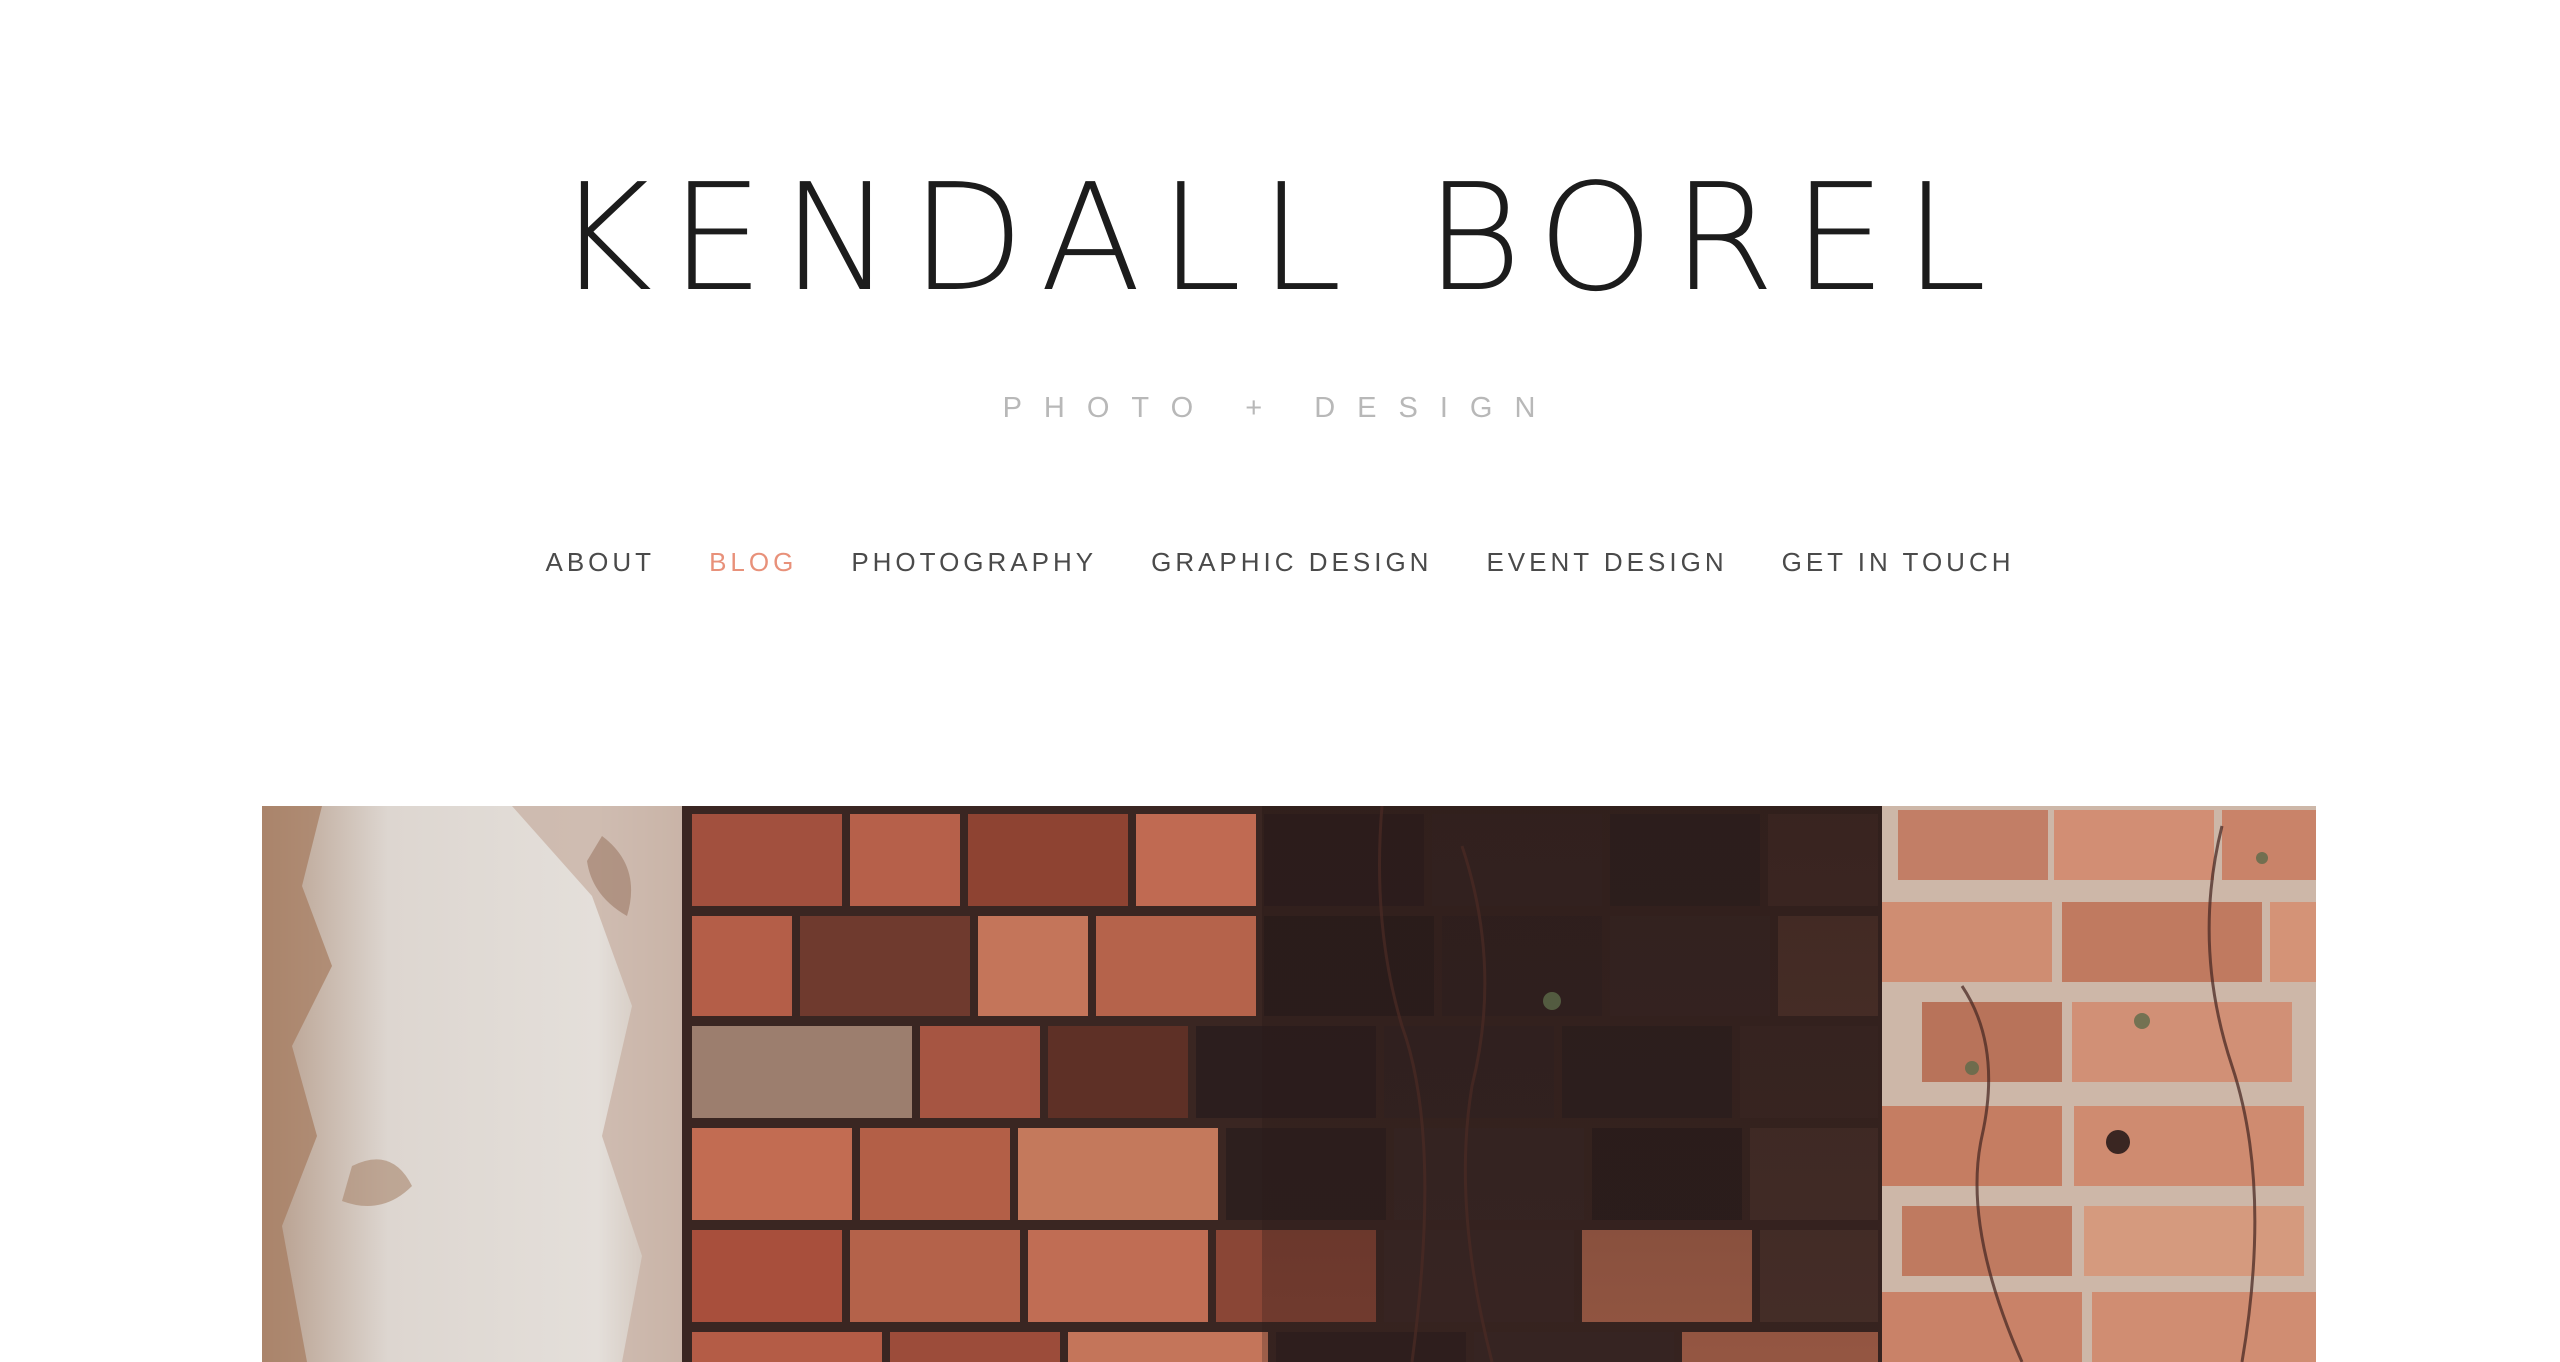 This screenshot has height=1362, width=2560. I want to click on nav-item-event-design: EVENT DESIGN, so click(1606, 562).